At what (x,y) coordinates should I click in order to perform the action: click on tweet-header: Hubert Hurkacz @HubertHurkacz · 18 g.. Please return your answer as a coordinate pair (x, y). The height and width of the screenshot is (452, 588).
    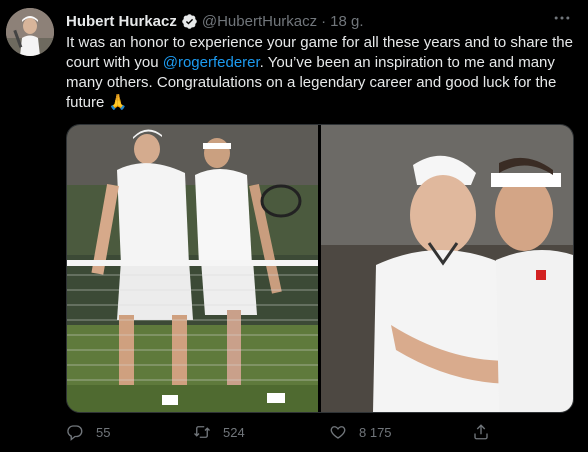
    Looking at the image, I should click on (320, 21).